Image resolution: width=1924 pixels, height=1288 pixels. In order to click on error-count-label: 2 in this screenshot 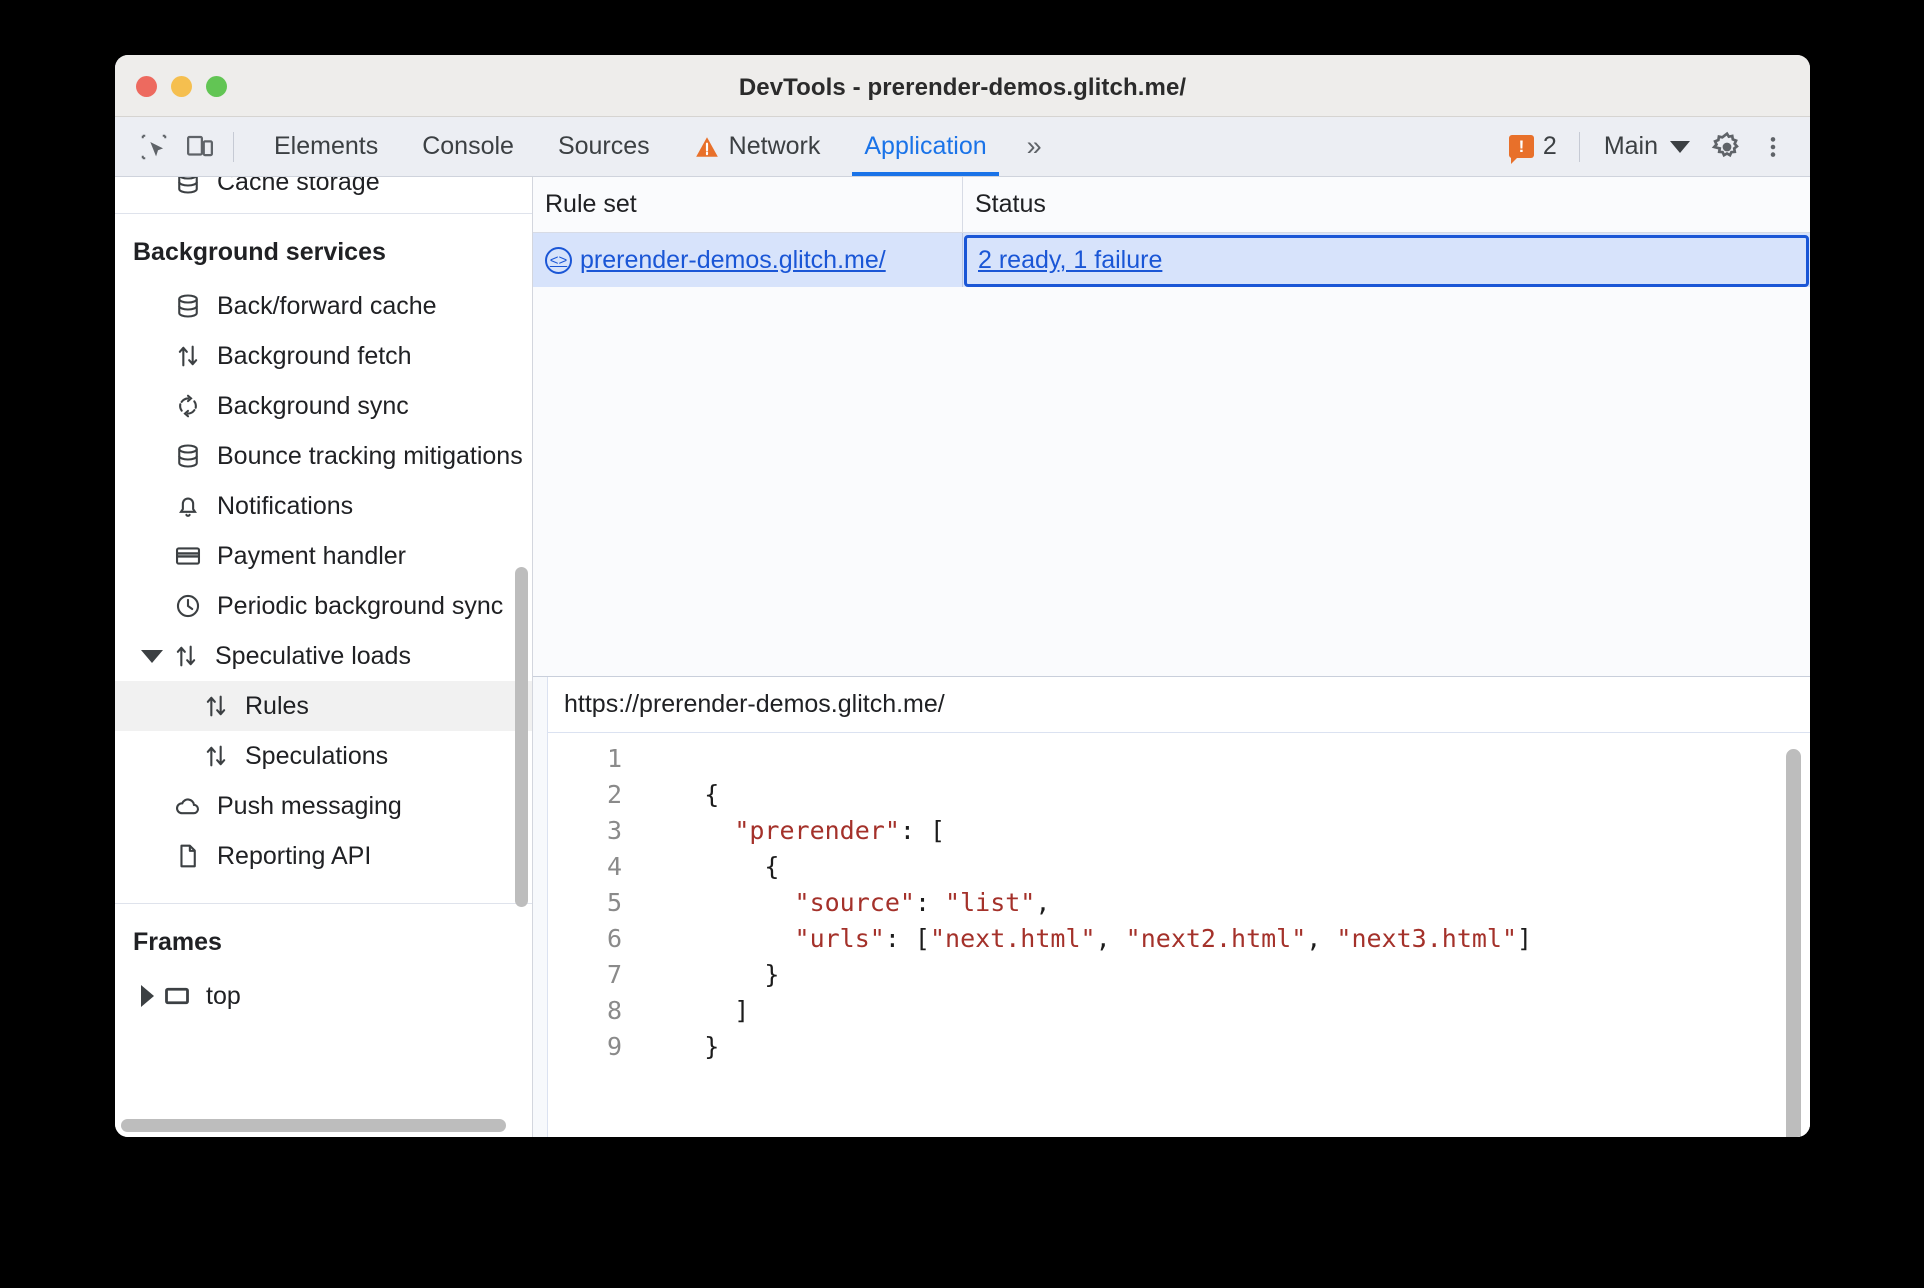, I will do `click(1549, 146)`.